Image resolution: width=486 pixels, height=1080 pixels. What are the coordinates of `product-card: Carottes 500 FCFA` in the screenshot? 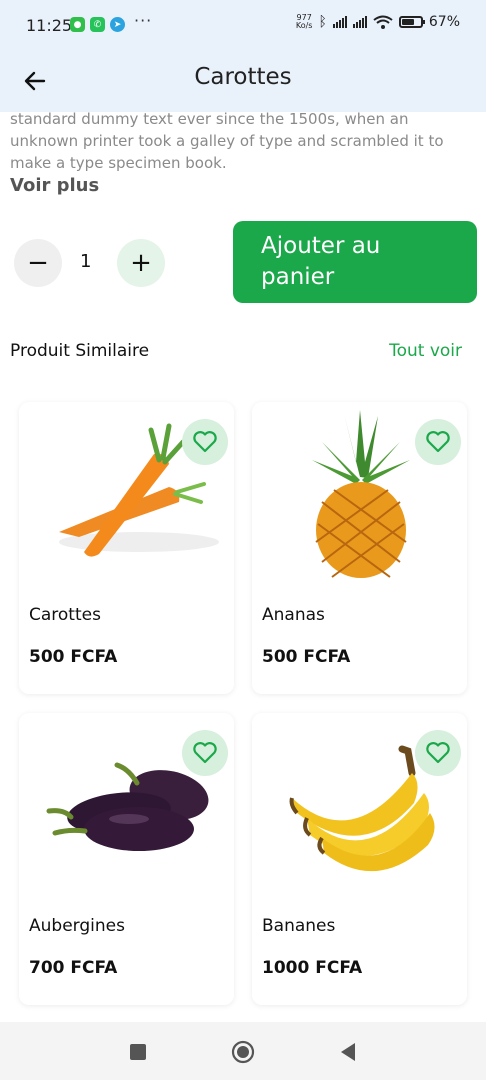 It's located at (126, 548).